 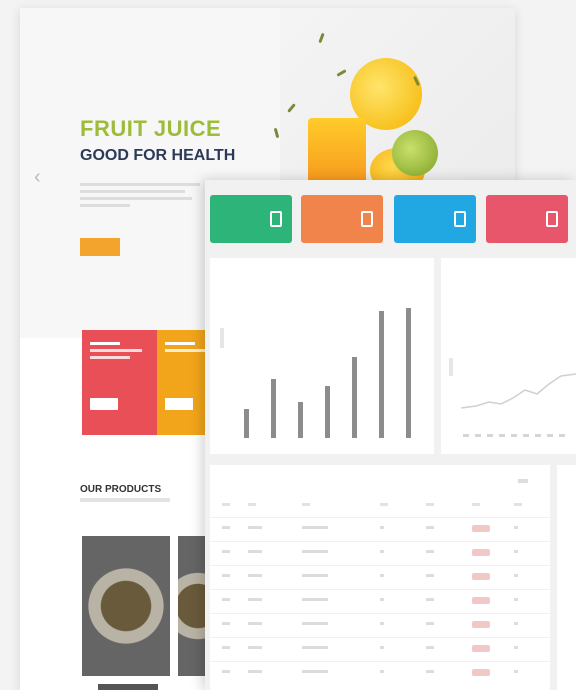 I want to click on side-panel, so click(x=566, y=577).